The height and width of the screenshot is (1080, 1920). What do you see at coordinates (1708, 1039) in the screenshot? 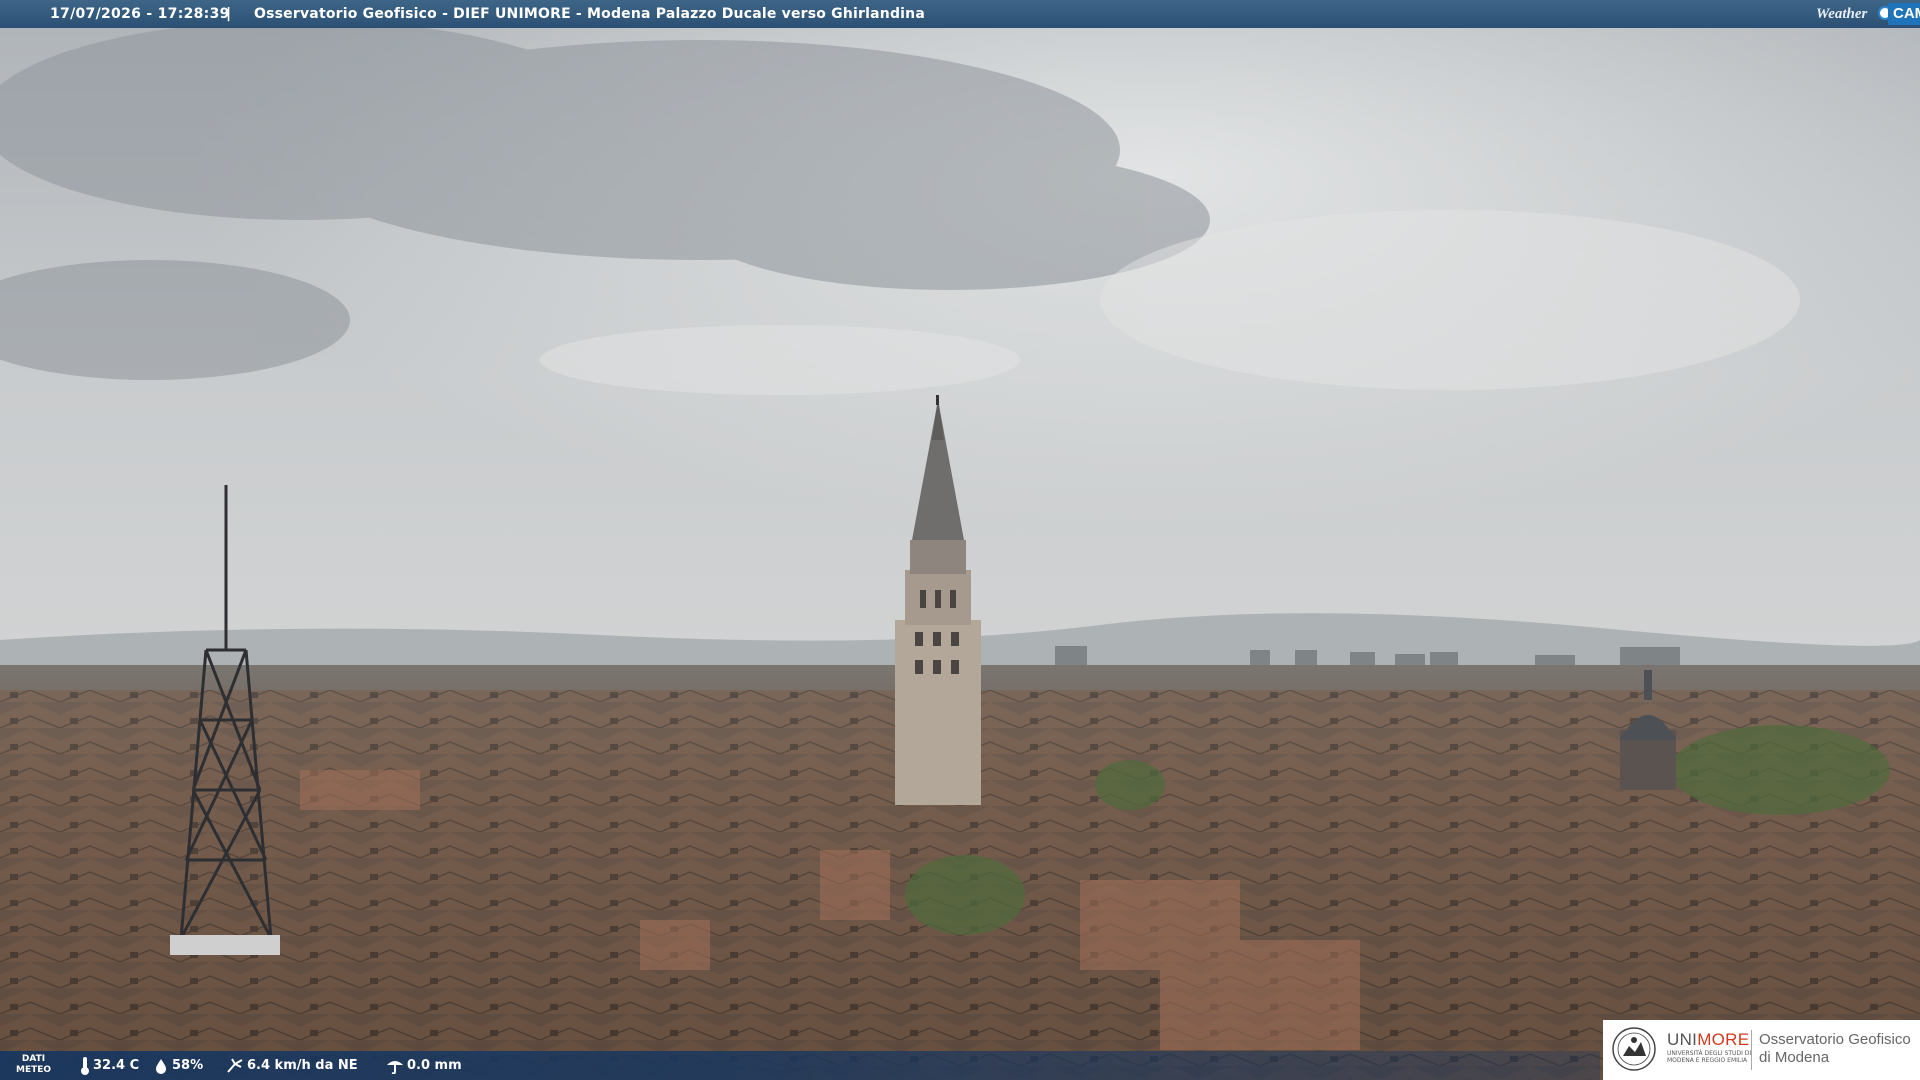
I see `unimore-wordmark: UNIMORE` at bounding box center [1708, 1039].